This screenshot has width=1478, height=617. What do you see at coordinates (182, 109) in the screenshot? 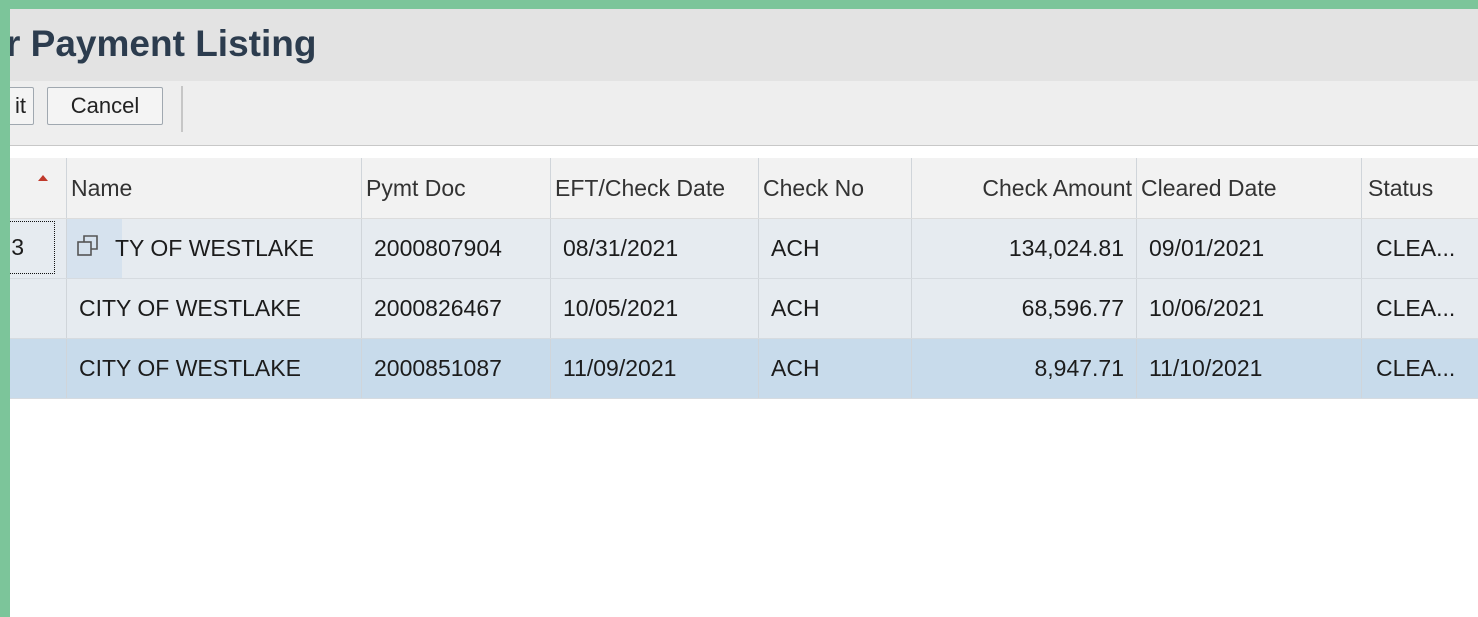
I see `toolbar-separator` at bounding box center [182, 109].